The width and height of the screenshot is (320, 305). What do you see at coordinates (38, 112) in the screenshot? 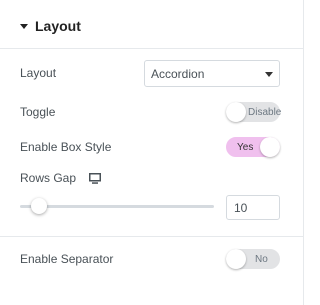
I see `toggle-label: Toggle` at bounding box center [38, 112].